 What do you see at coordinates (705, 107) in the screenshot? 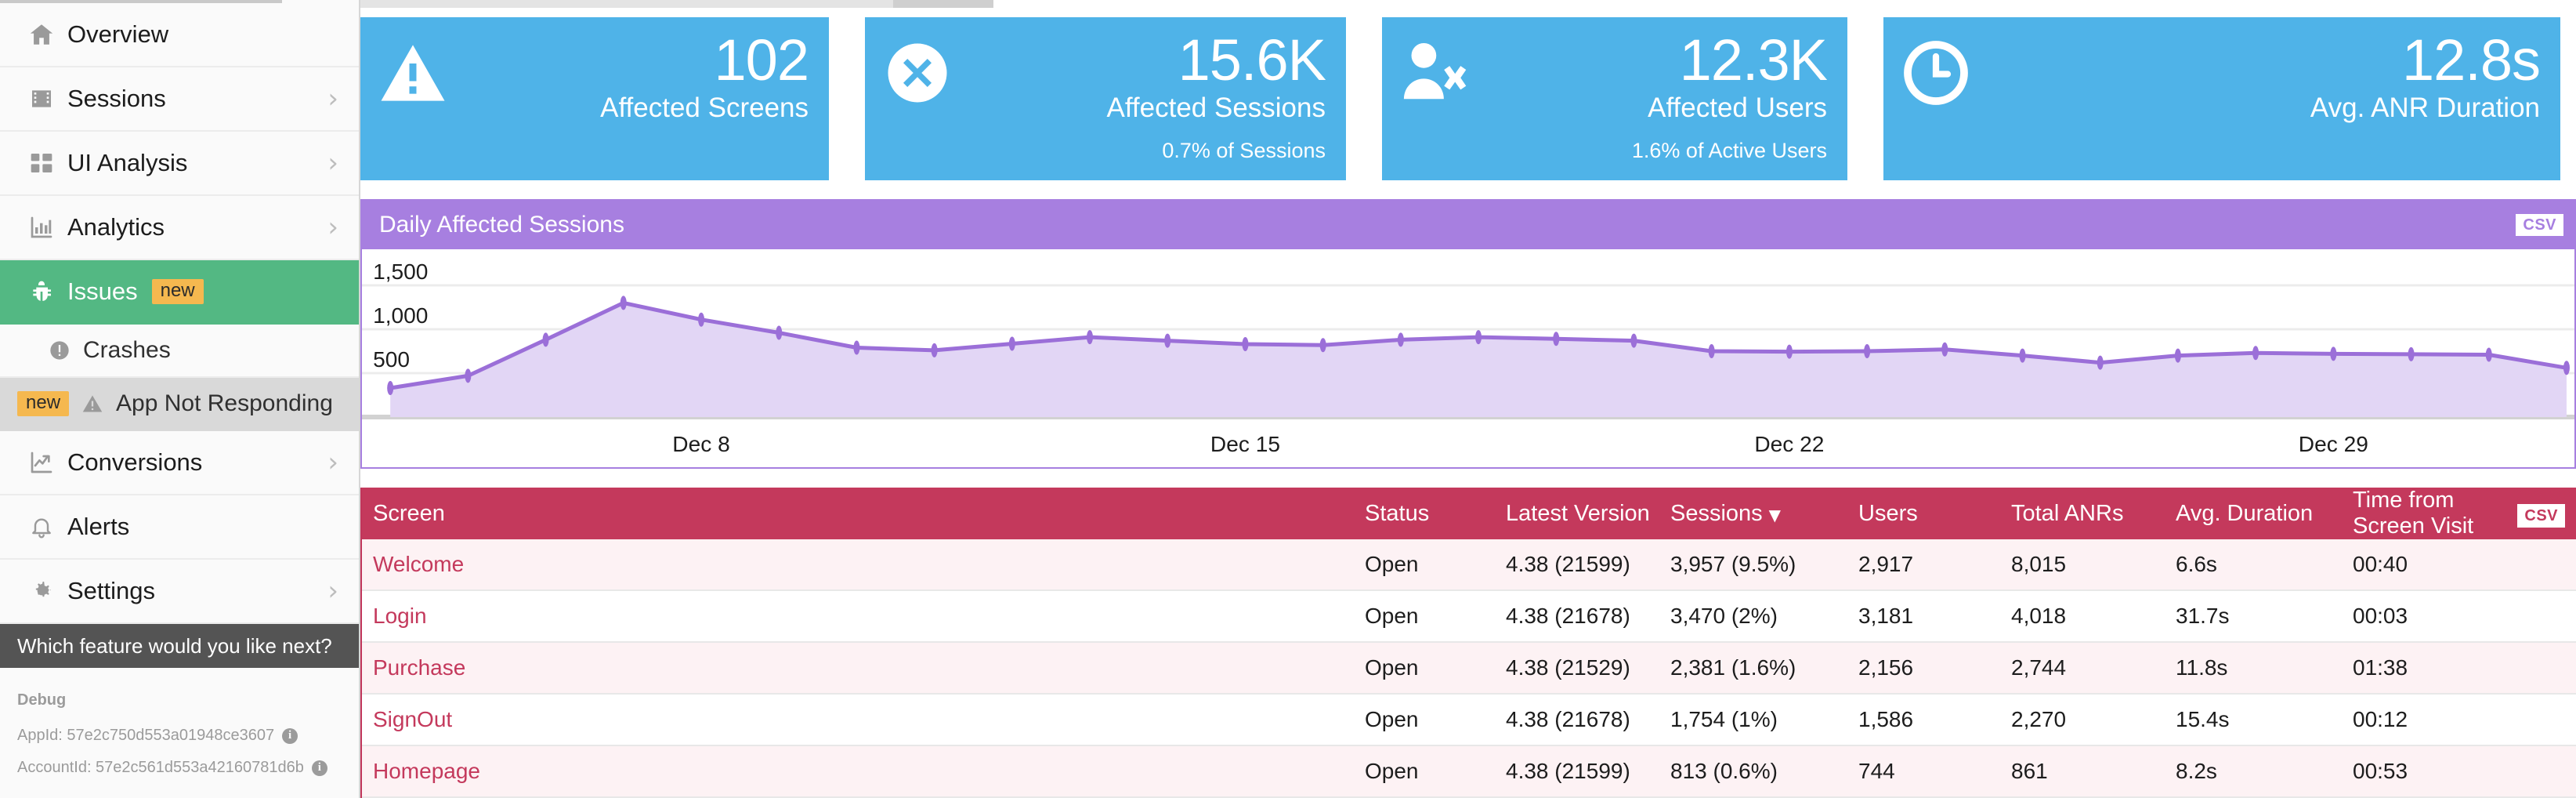
I see `kpi-label: Affected Screens` at bounding box center [705, 107].